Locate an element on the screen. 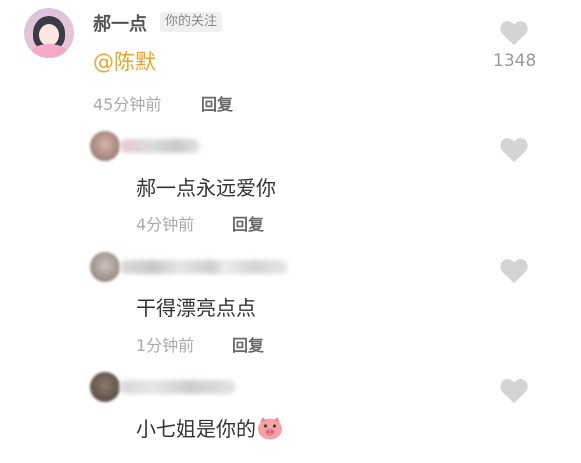 The height and width of the screenshot is (463, 581). reply-text: 郝一点永远爱你 is located at coordinates (206, 188).